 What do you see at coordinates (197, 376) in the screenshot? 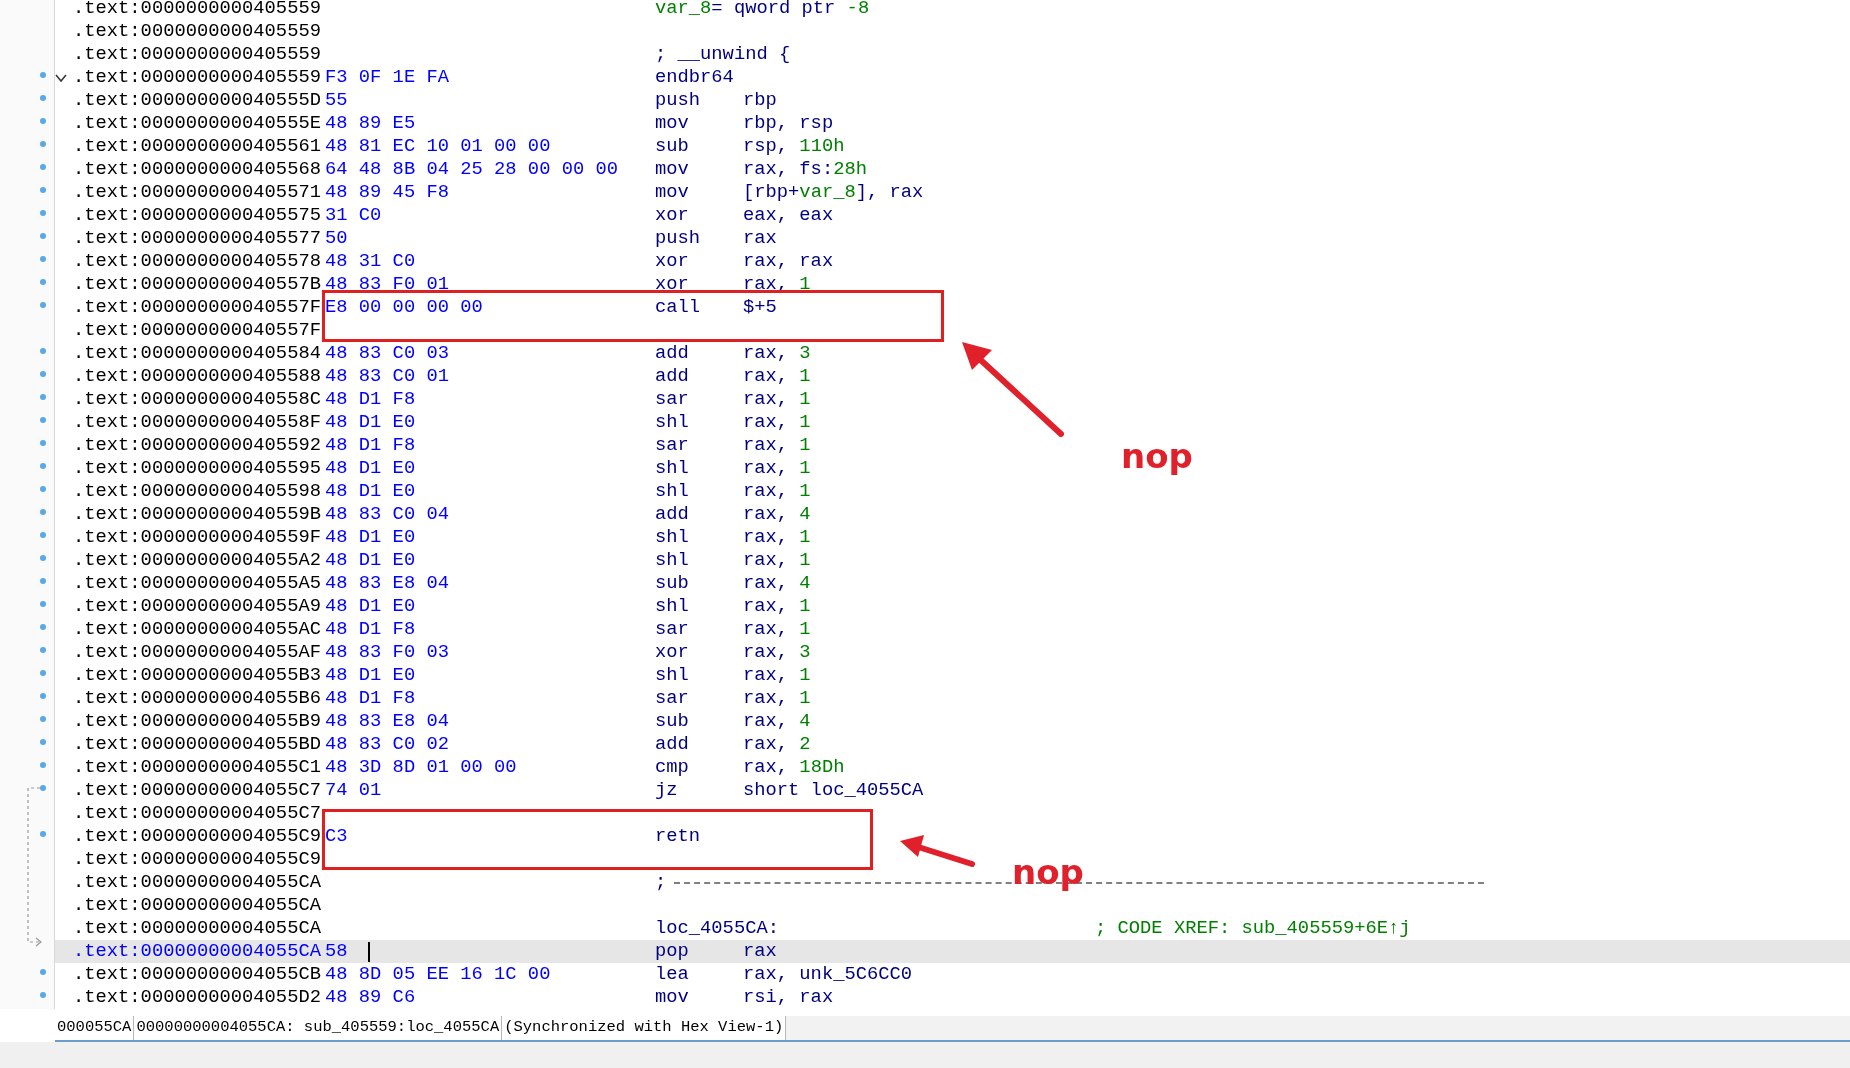
I see `address-text: .text:0000000000405588` at bounding box center [197, 376].